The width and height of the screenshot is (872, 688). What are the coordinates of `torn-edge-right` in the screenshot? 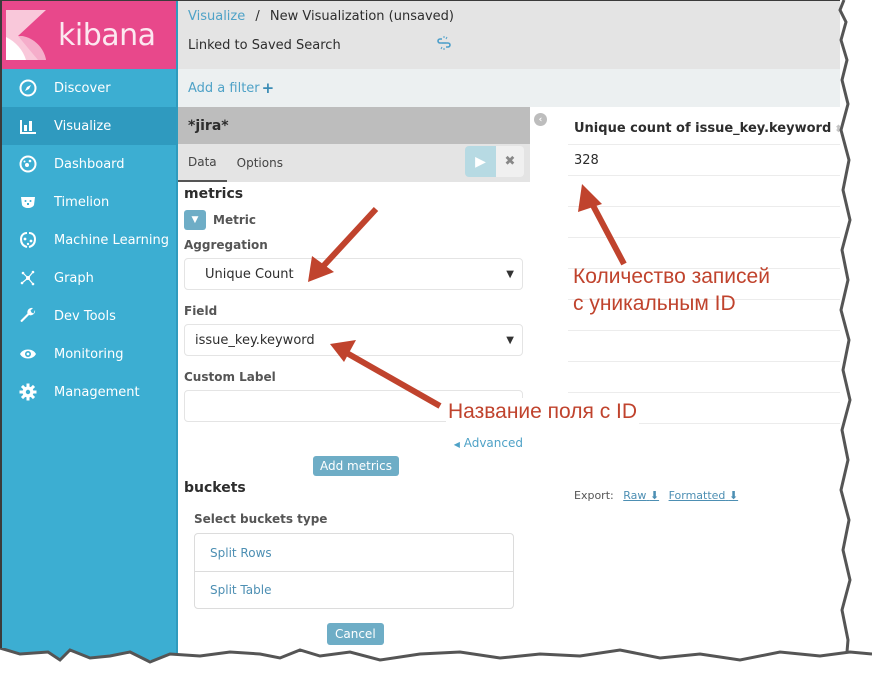 It's located at (855, 344).